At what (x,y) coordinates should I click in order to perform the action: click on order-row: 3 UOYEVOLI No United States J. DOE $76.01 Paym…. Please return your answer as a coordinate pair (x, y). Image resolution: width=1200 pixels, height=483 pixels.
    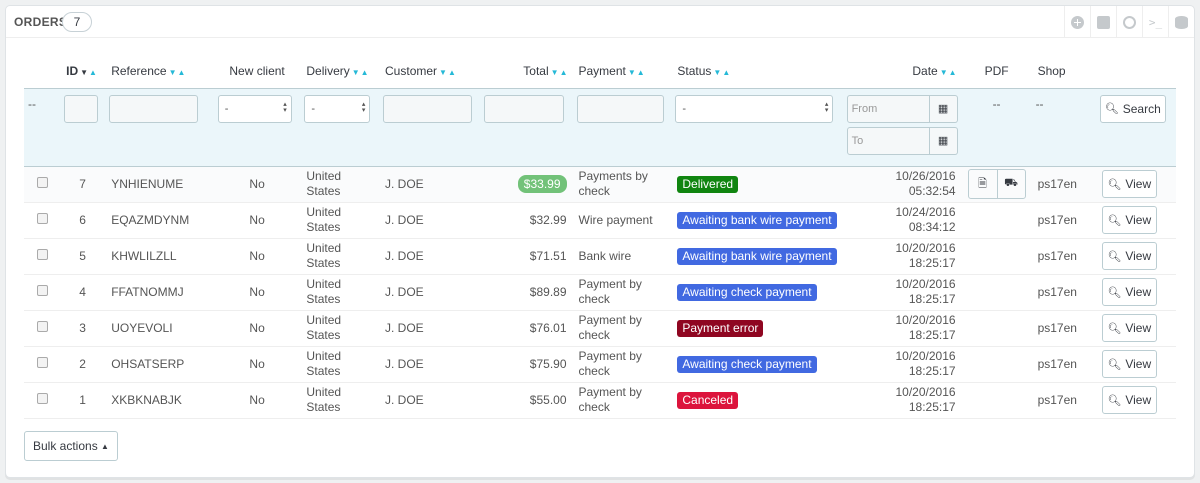
    Looking at the image, I should click on (600, 328).